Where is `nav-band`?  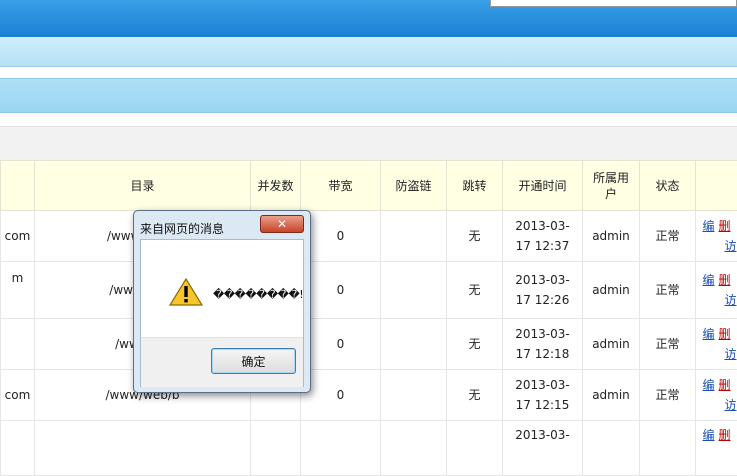
nav-band is located at coordinates (368, 52).